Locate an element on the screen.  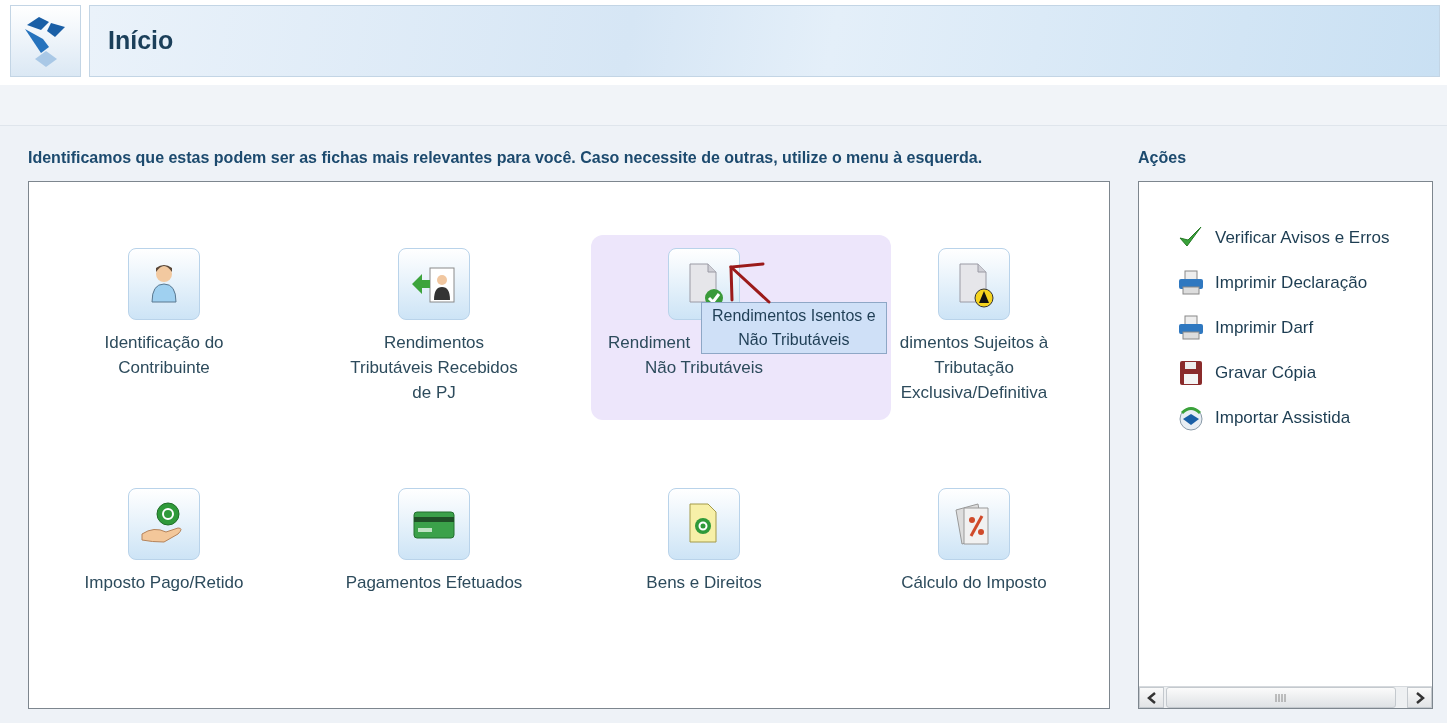
document-warning-icon is located at coordinates (974, 284).